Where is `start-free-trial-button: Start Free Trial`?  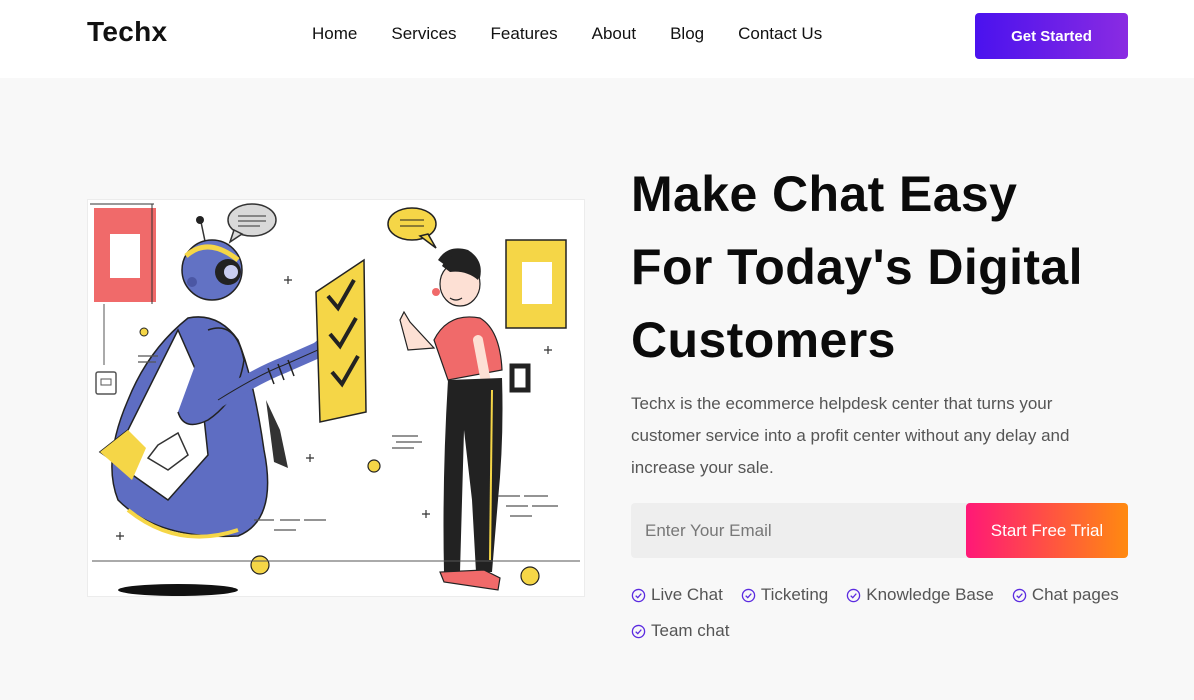
start-free-trial-button: Start Free Trial is located at coordinates (1047, 530).